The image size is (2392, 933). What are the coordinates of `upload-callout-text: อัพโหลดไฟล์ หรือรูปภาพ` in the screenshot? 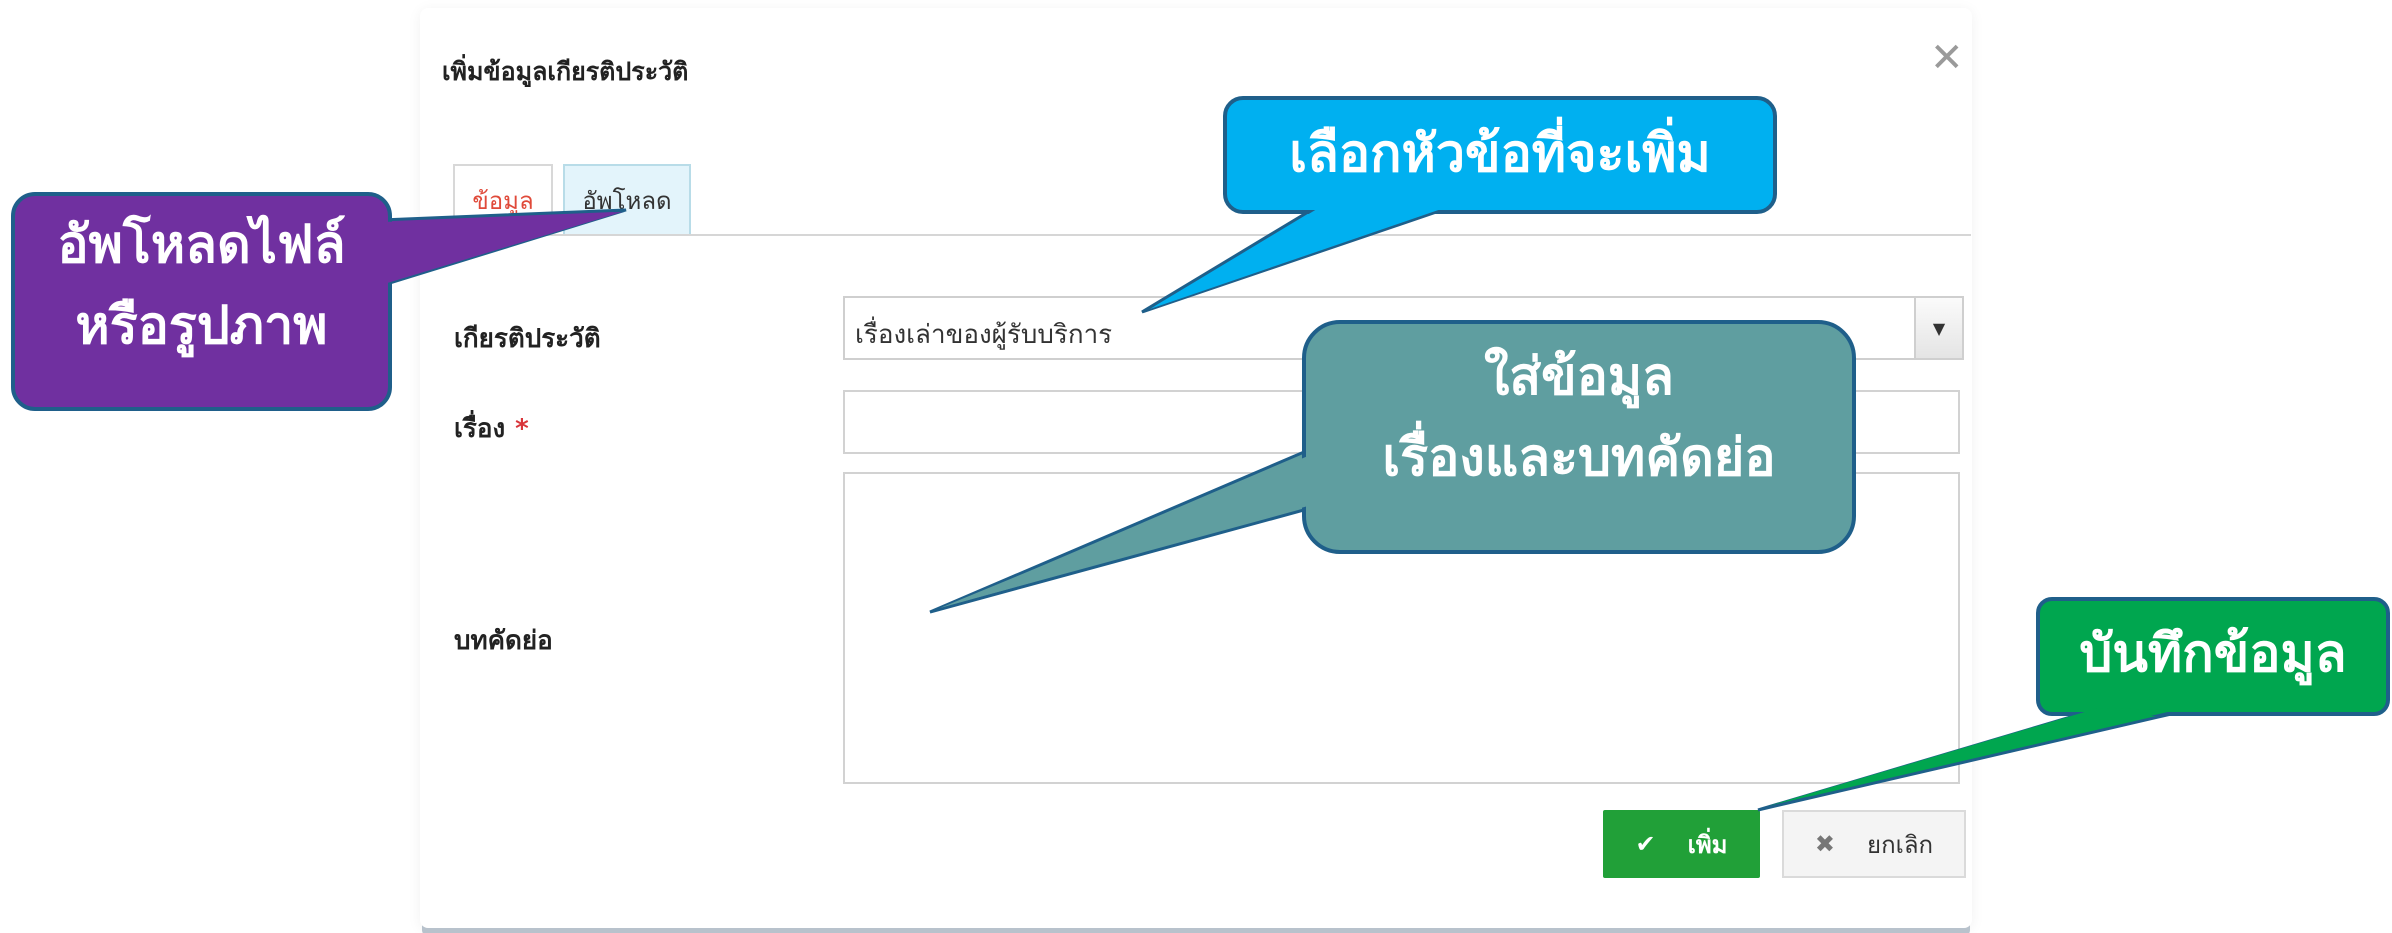 It's located at (201, 285).